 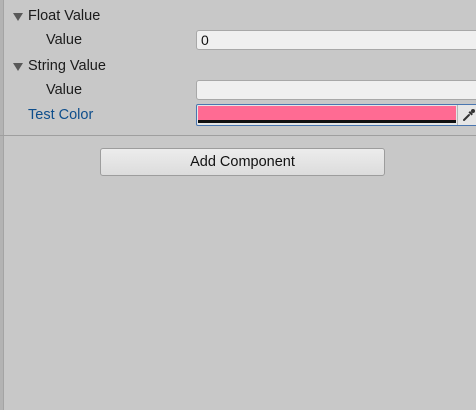 I want to click on float-value-label: Float Value, so click(x=64, y=16).